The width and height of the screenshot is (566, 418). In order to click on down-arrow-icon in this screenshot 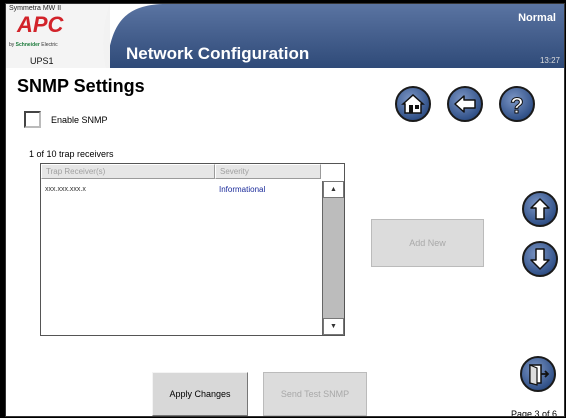, I will do `click(540, 259)`.